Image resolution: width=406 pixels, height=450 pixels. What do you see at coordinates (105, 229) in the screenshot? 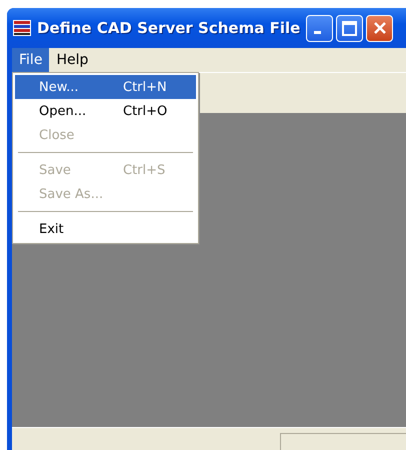
I see `menu-item: Exit` at bounding box center [105, 229].